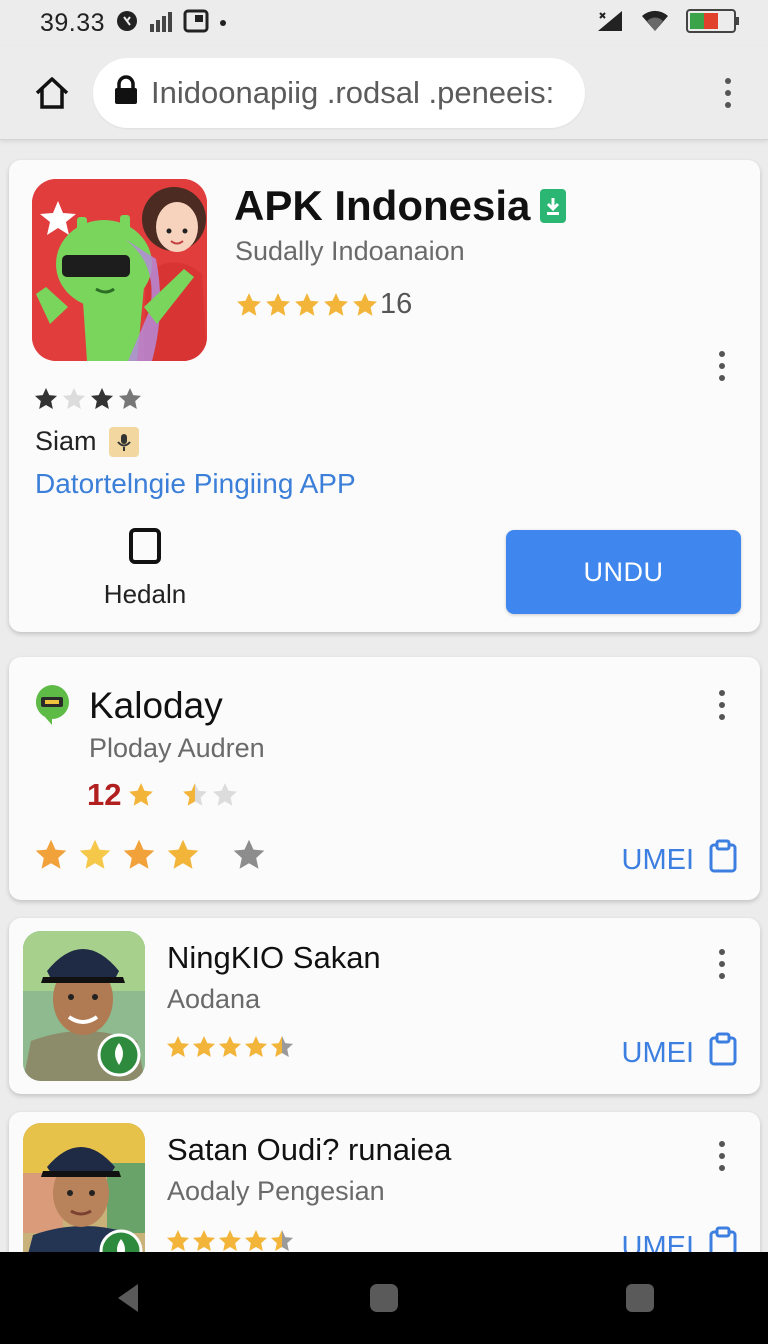 Image resolution: width=768 pixels, height=1344 pixels. I want to click on app-subtitle: Ploday Audren, so click(177, 748).